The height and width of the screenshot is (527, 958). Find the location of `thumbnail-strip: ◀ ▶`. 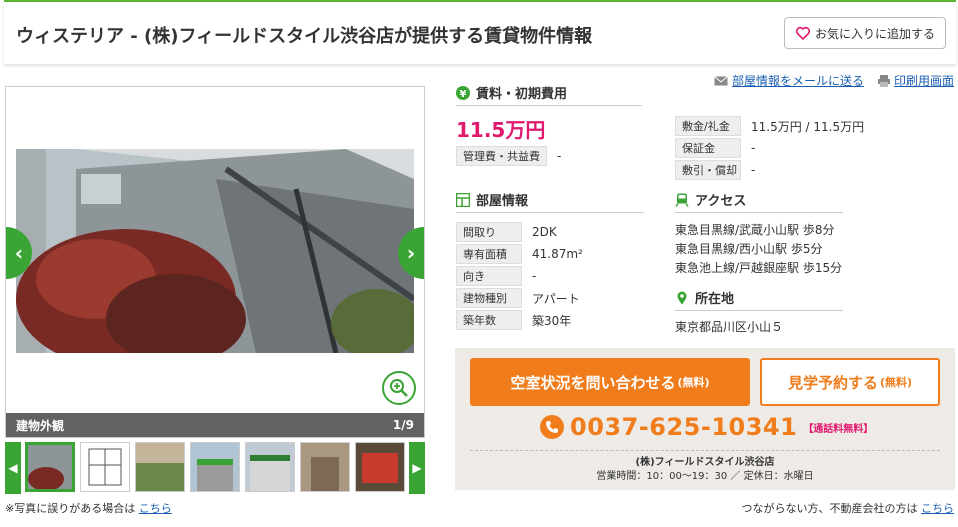

thumbnail-strip: ◀ ▶ is located at coordinates (215, 468).